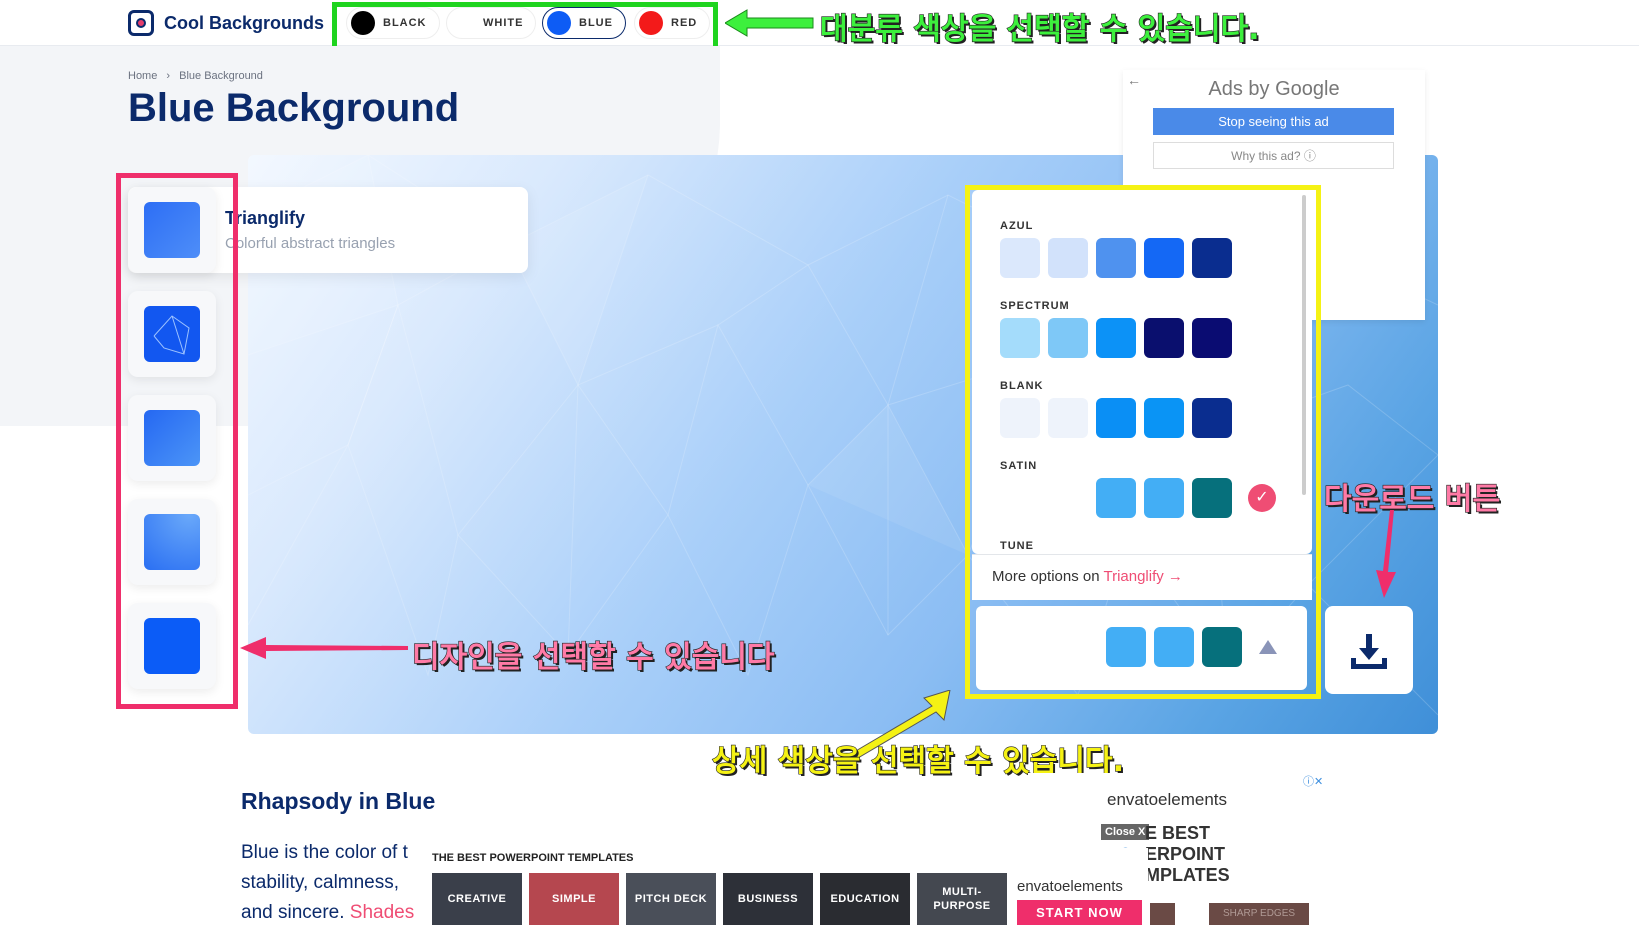 The width and height of the screenshot is (1639, 925). What do you see at coordinates (1259, 914) in the screenshot?
I see `ad-pill: SHARP EDGES` at bounding box center [1259, 914].